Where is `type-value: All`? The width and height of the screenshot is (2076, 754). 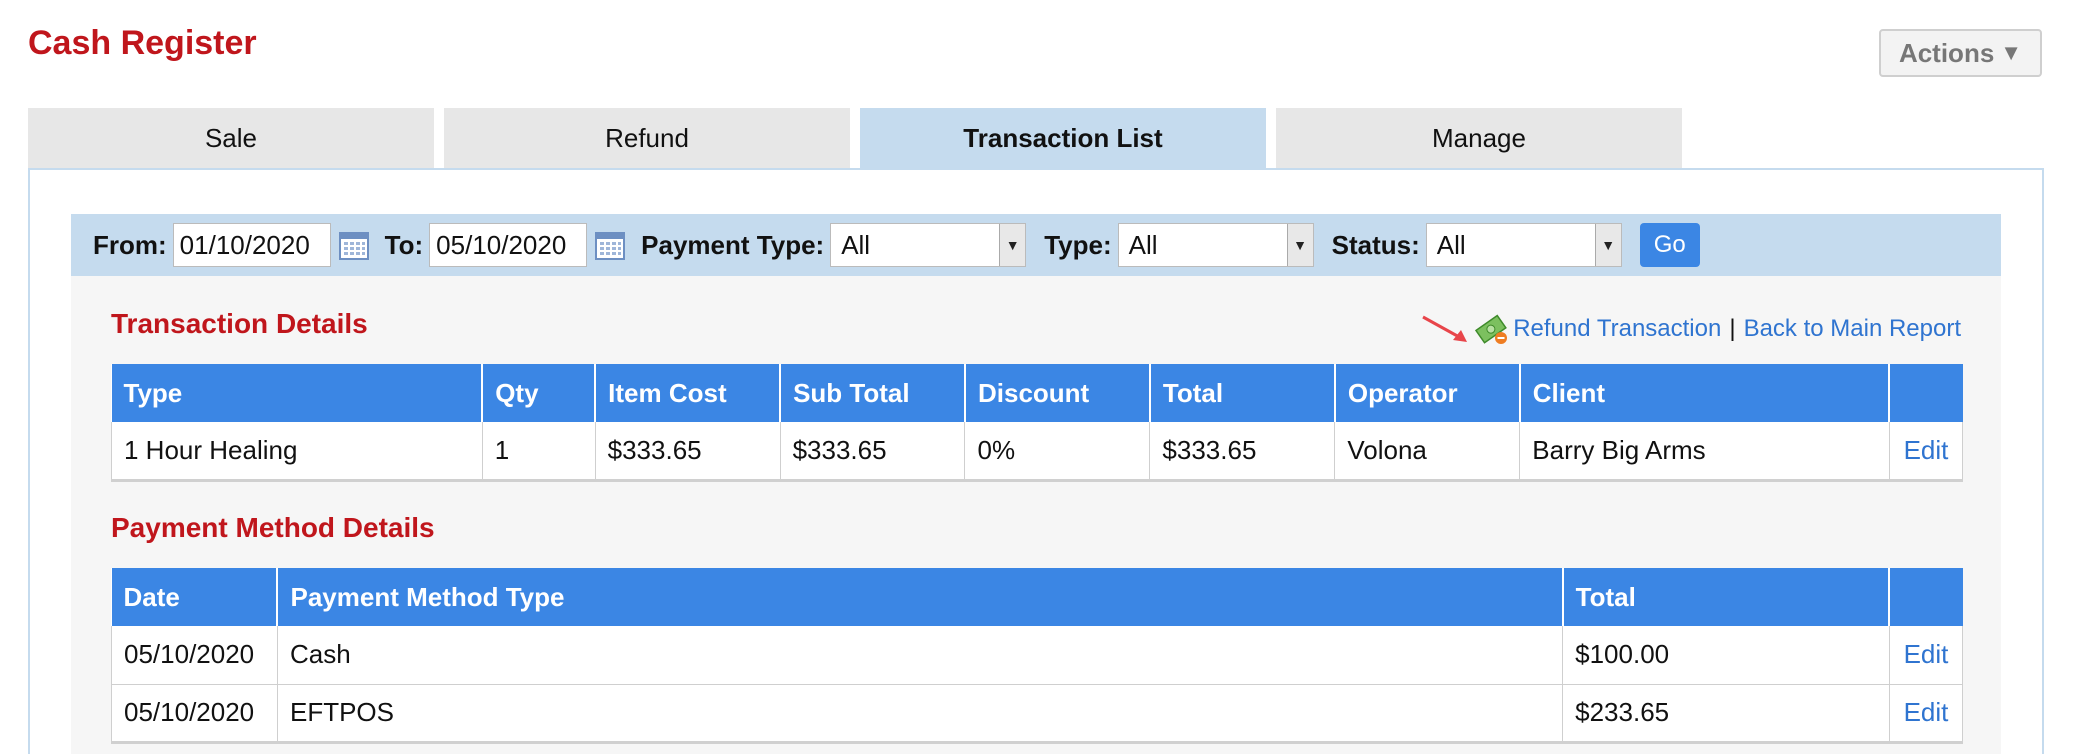 type-value: All is located at coordinates (1143, 244).